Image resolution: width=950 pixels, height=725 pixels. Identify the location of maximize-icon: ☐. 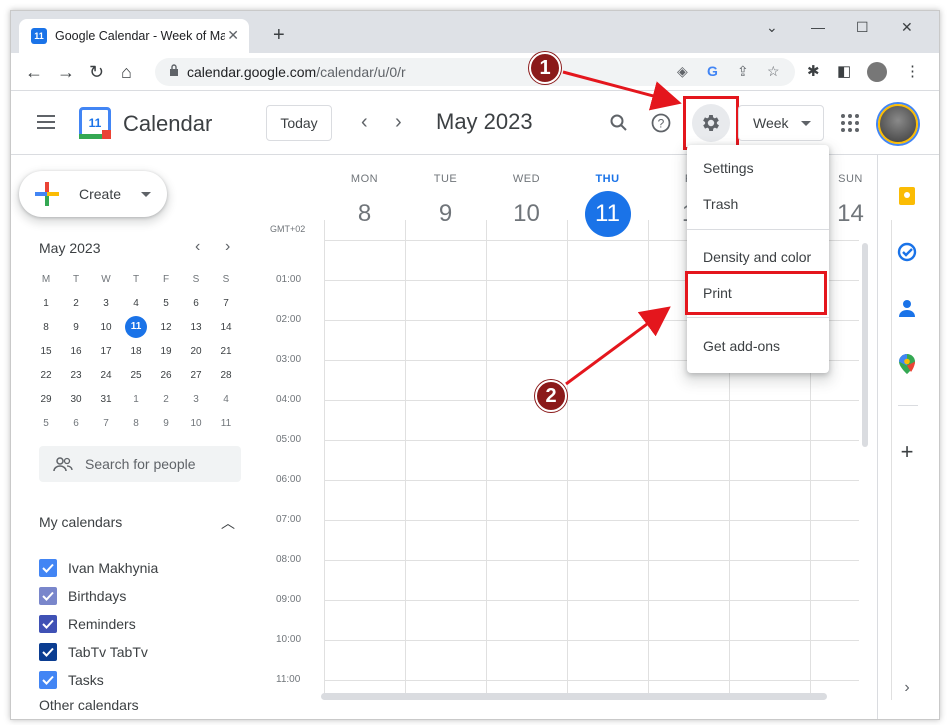
(862, 27).